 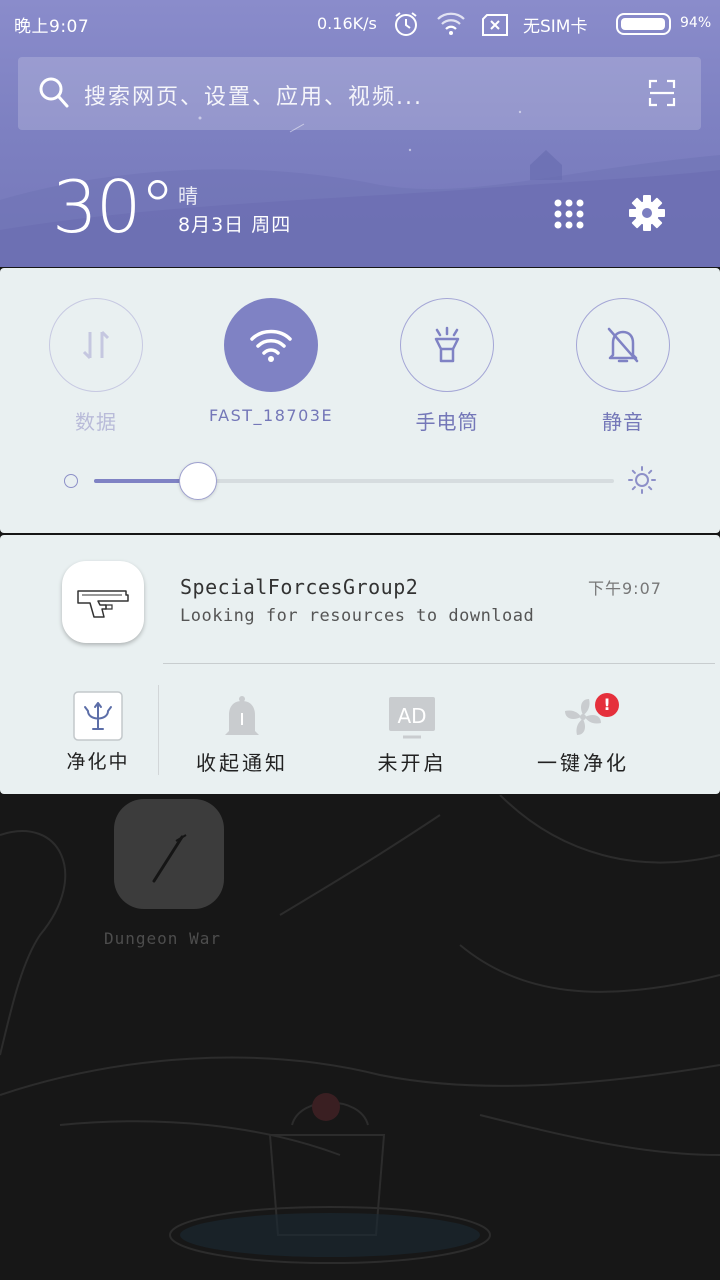 I want to click on app-grid-icon, so click(x=569, y=214).